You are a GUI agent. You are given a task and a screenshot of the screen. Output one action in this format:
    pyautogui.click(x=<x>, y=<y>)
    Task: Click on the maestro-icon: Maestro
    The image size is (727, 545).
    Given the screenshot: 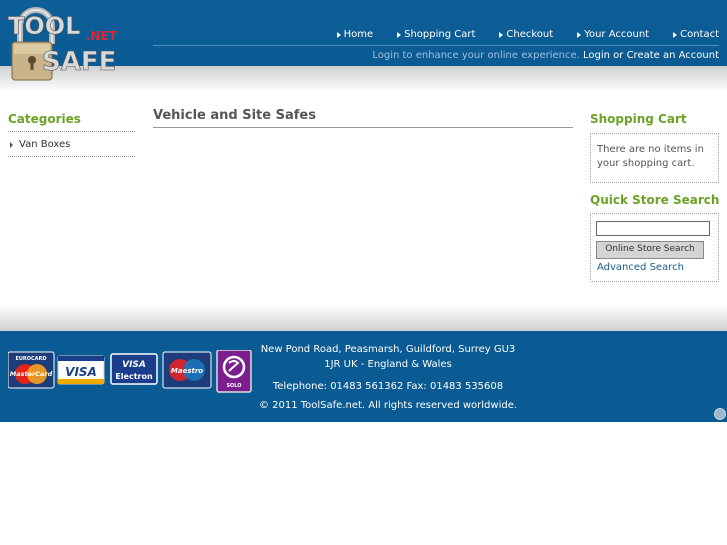 What is the action you would take?
    pyautogui.click(x=187, y=370)
    